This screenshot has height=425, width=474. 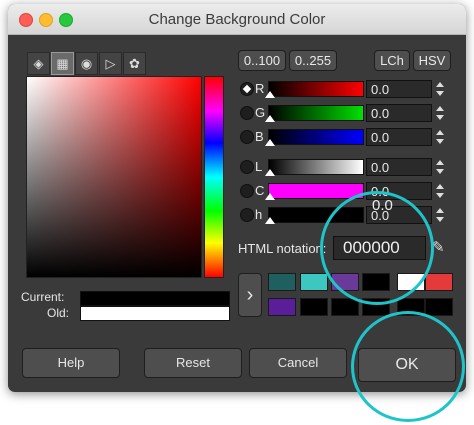 What do you see at coordinates (214, 177) in the screenshot?
I see `hue-strip` at bounding box center [214, 177].